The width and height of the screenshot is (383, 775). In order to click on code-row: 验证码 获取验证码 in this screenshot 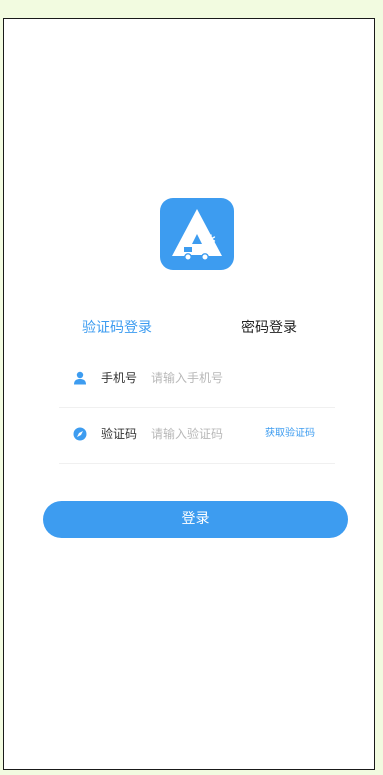, I will do `click(197, 436)`.